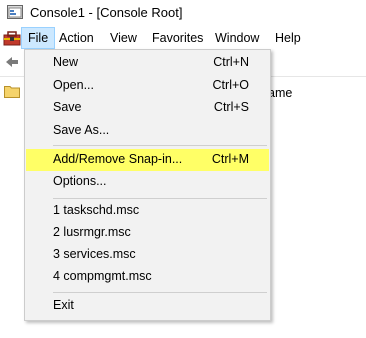  Describe the element at coordinates (94, 254) in the screenshot. I see `menu-item-label: 3 services.msc` at that location.